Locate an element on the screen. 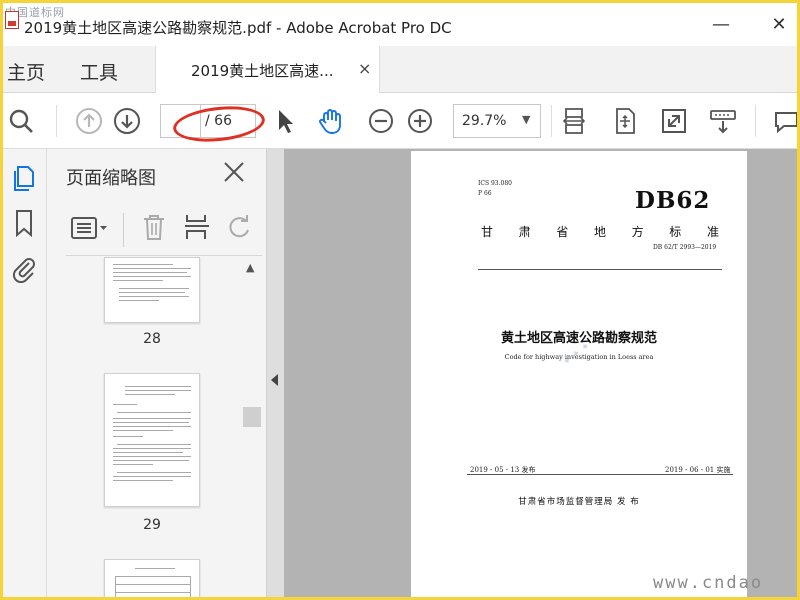 The width and height of the screenshot is (800, 600). navigation-rail is located at coordinates (25, 373).